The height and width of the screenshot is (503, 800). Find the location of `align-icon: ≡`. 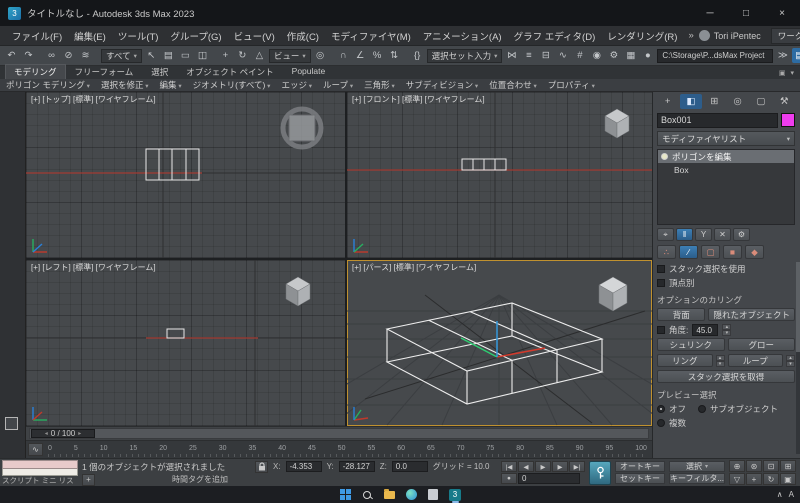

align-icon: ≡ is located at coordinates (528, 55).